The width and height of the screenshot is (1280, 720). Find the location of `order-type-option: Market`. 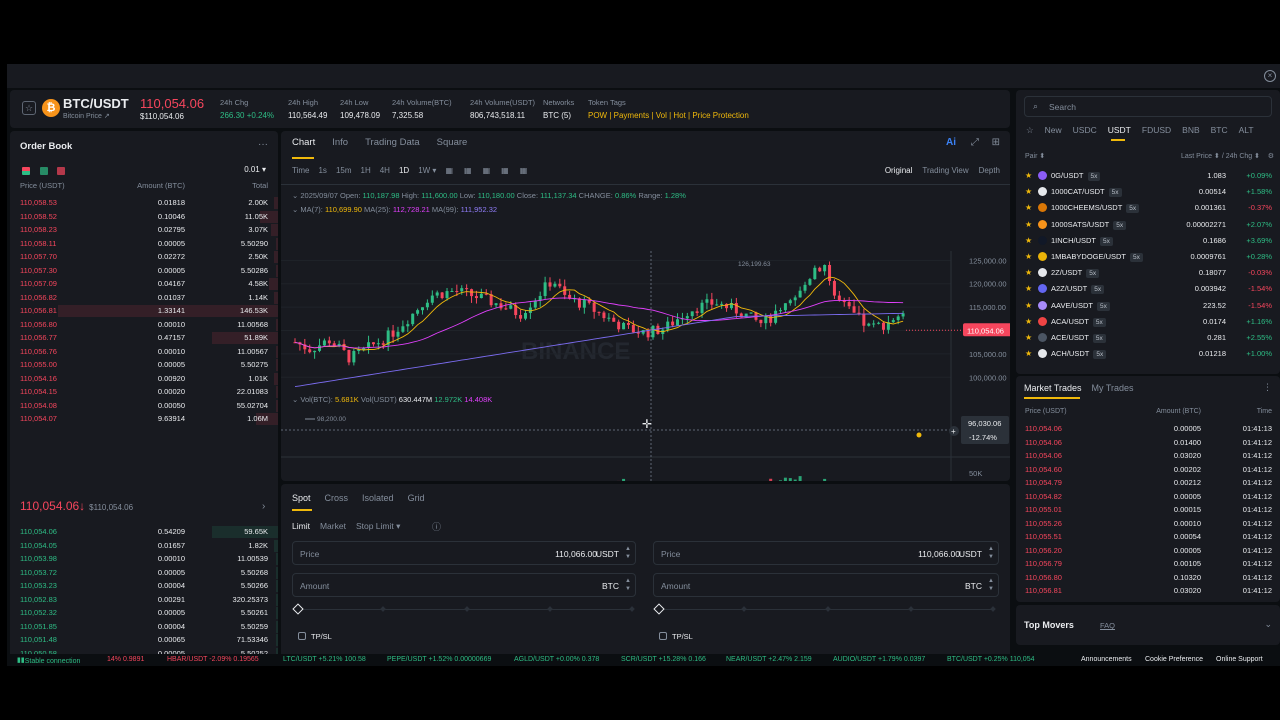

order-type-option: Market is located at coordinates (333, 526).